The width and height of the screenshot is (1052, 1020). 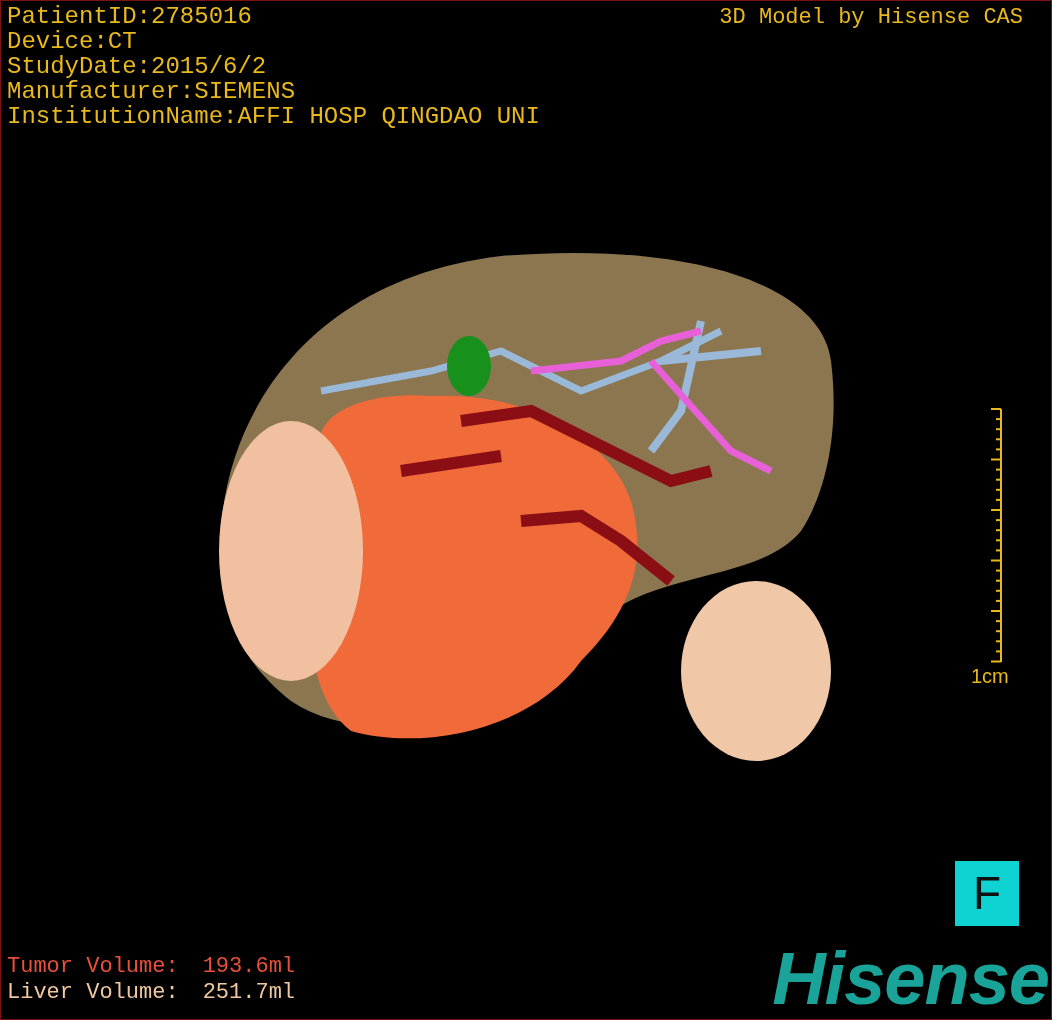 I want to click on study-info-line: StudyDate:2015/6/2, so click(x=137, y=66).